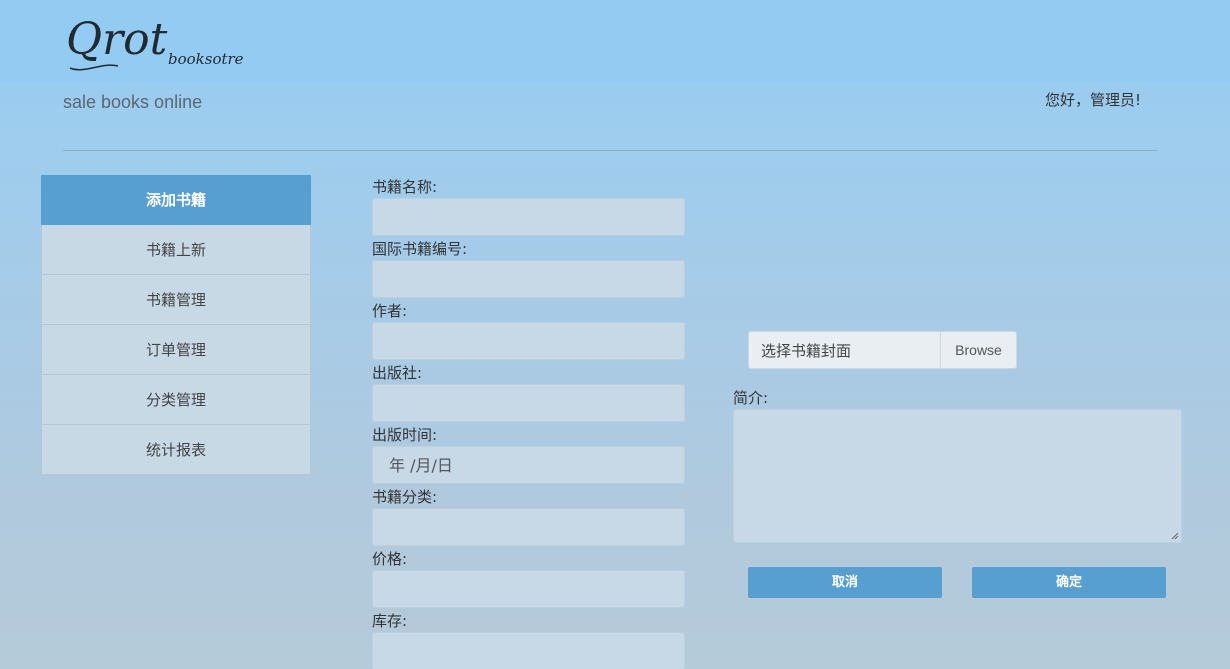 This screenshot has height=669, width=1230. Describe the element at coordinates (405, 435) in the screenshot. I see `publish-date-label: 出版时间:` at that location.